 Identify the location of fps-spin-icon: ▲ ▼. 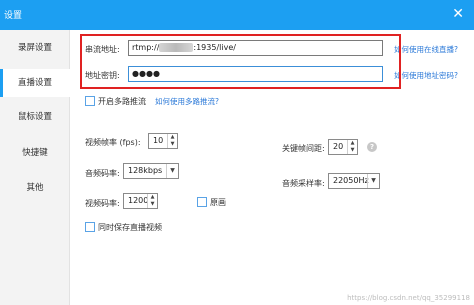
(172, 141).